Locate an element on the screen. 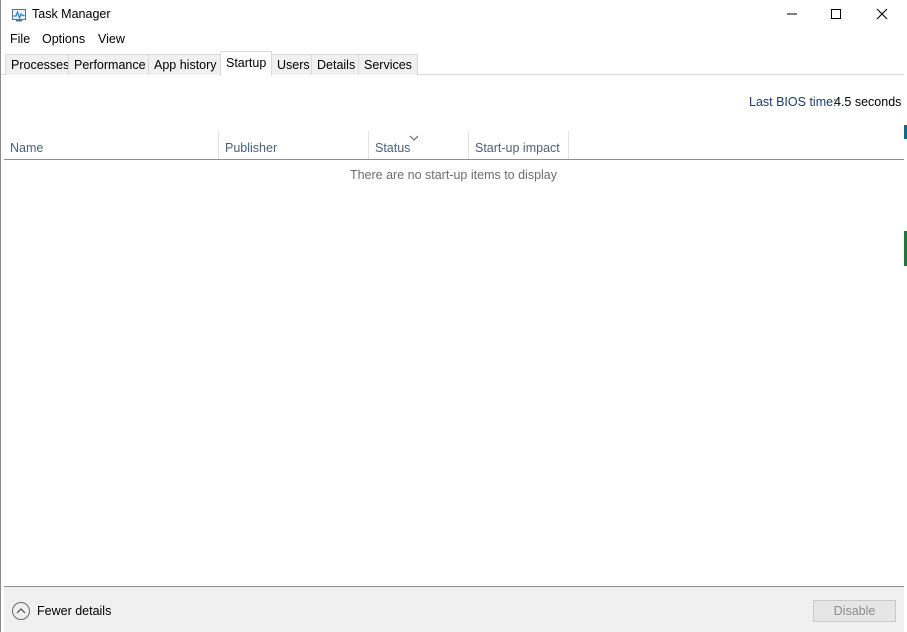 Image resolution: width=907 pixels, height=632 pixels. tab-processes: Processes is located at coordinates (40, 64).